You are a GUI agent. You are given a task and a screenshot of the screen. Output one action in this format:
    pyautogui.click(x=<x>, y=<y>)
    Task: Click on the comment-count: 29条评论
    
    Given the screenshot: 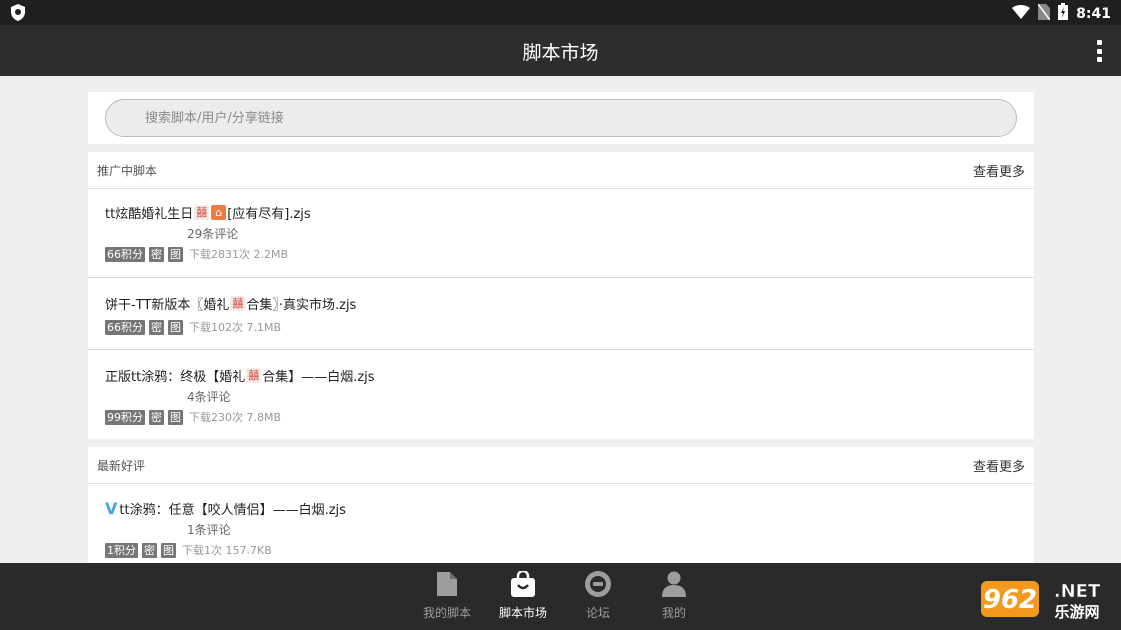 What is the action you would take?
    pyautogui.click(x=213, y=234)
    